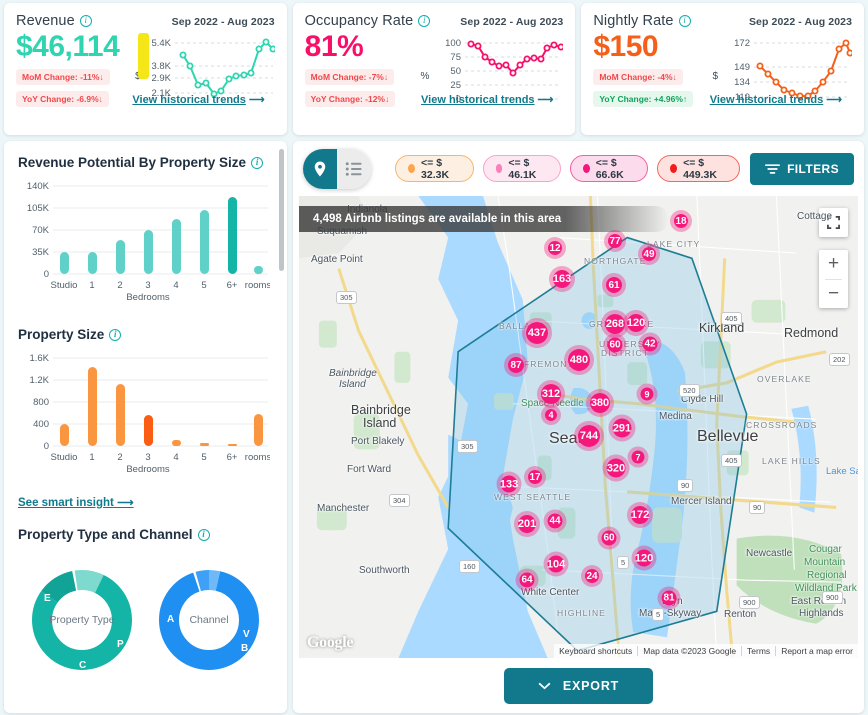  I want to click on map-cluster-marker: 42, so click(650, 344).